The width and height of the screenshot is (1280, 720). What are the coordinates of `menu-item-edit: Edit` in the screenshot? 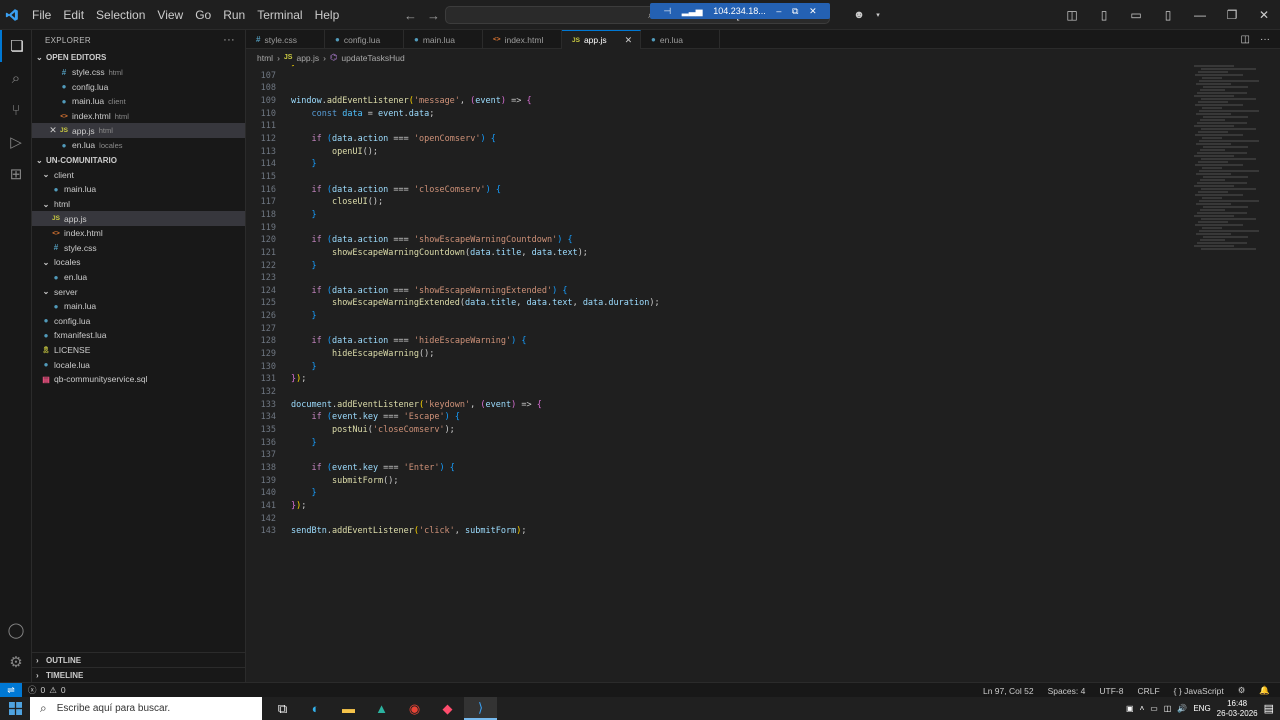 It's located at (73, 15).